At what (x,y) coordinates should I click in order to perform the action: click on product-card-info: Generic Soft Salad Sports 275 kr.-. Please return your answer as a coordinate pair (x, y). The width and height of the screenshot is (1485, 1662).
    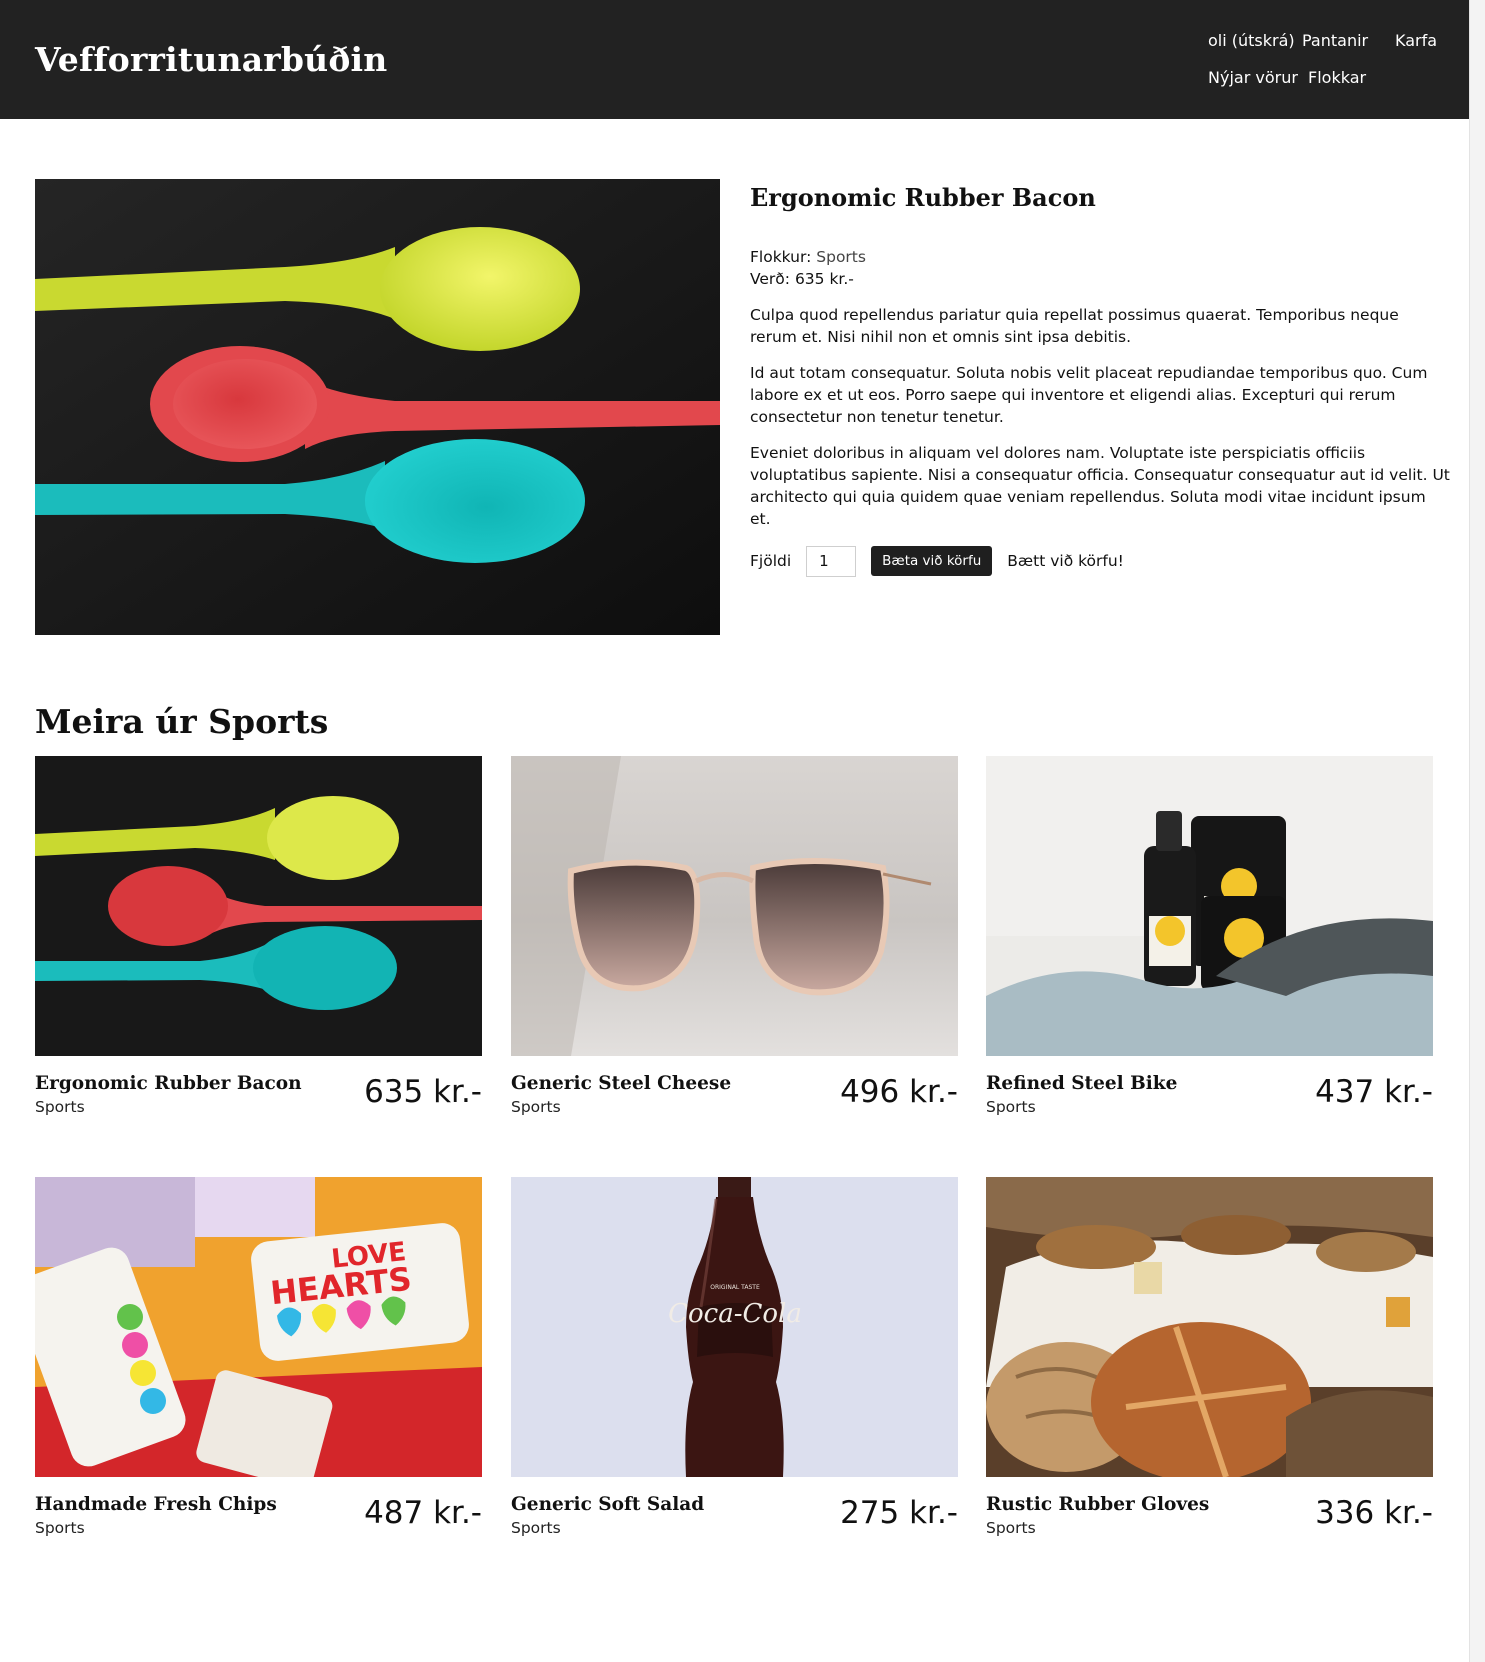
    Looking at the image, I should click on (734, 1512).